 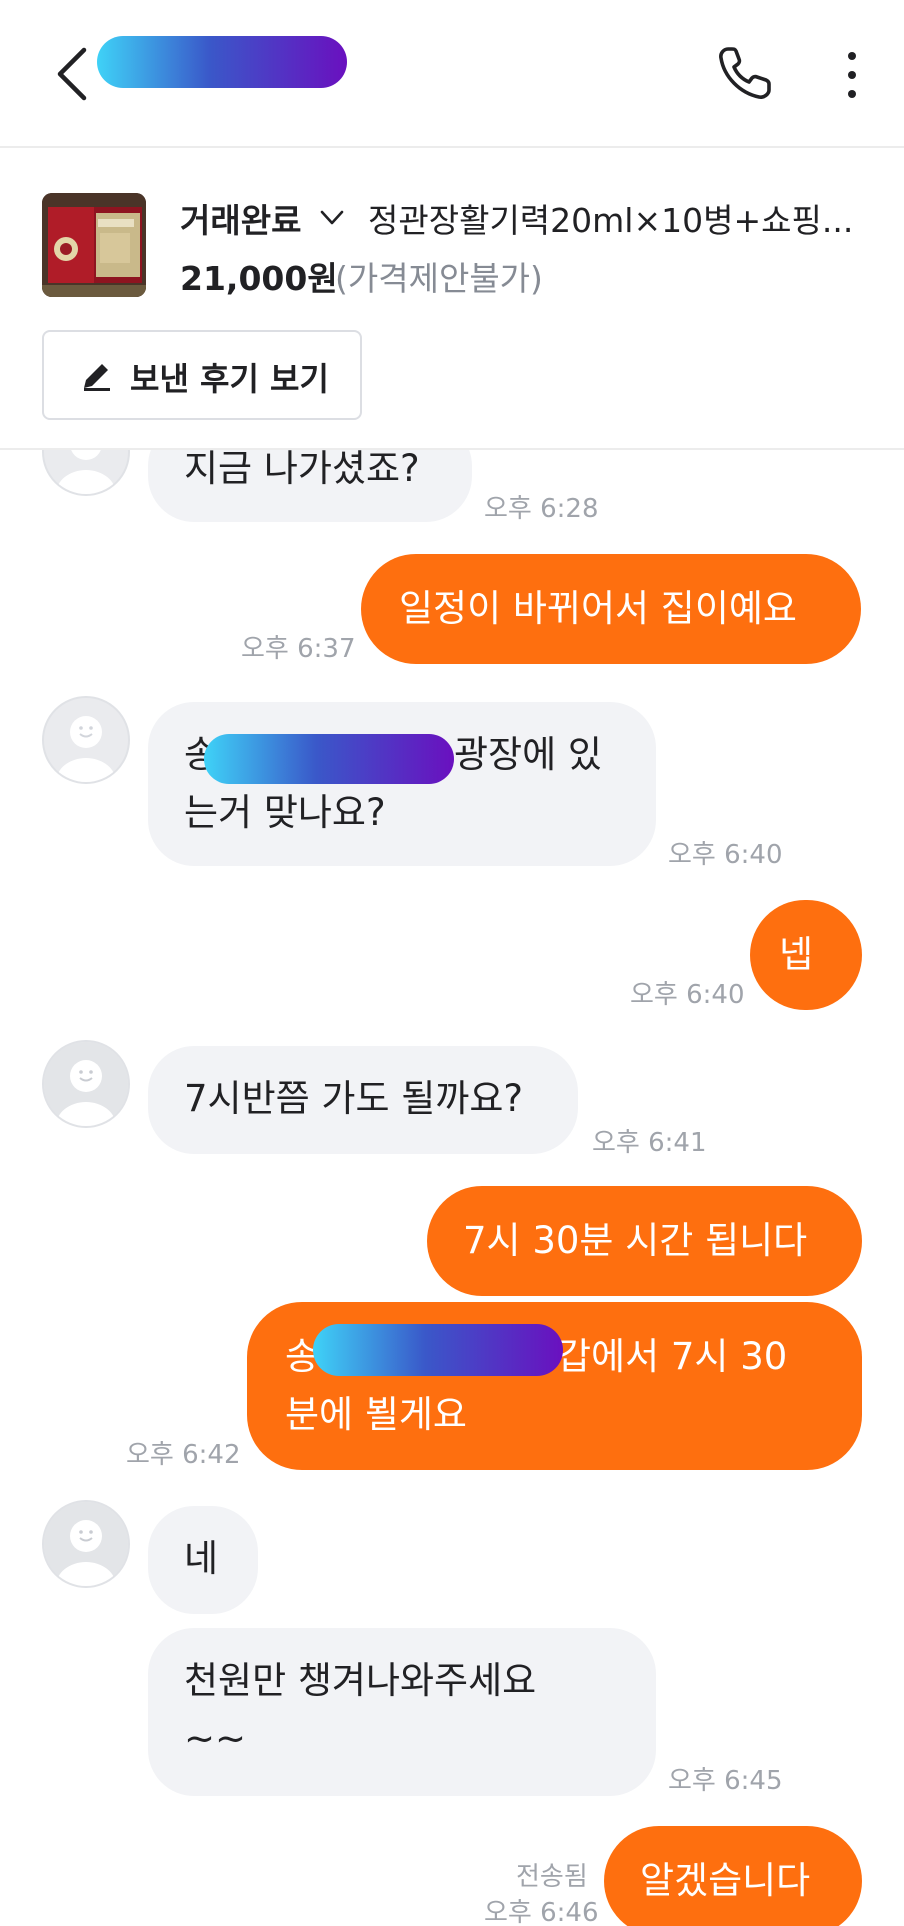 What do you see at coordinates (852, 75) in the screenshot?
I see `more-vertical-icon` at bounding box center [852, 75].